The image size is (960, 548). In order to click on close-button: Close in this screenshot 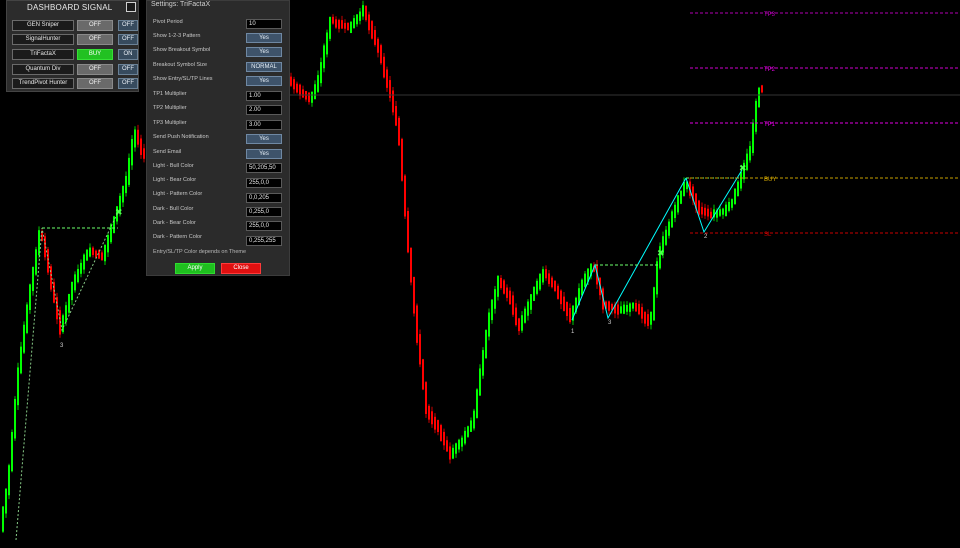, I will do `click(241, 268)`.